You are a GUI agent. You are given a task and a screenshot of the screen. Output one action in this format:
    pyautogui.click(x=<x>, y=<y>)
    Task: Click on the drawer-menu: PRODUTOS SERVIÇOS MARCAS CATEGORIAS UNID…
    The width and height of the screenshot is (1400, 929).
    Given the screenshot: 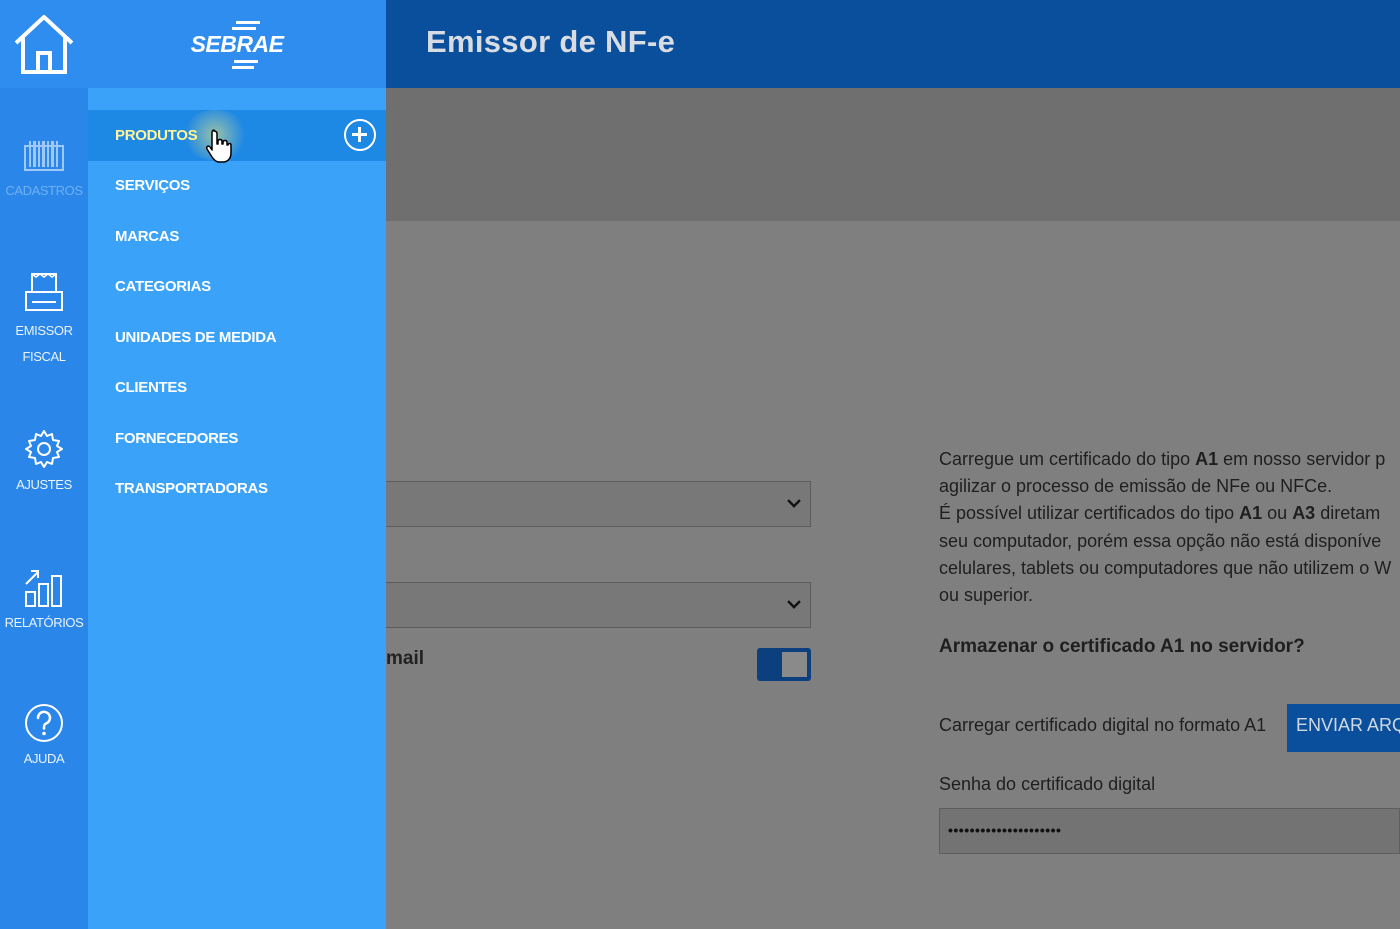 What is the action you would take?
    pyautogui.click(x=237, y=312)
    